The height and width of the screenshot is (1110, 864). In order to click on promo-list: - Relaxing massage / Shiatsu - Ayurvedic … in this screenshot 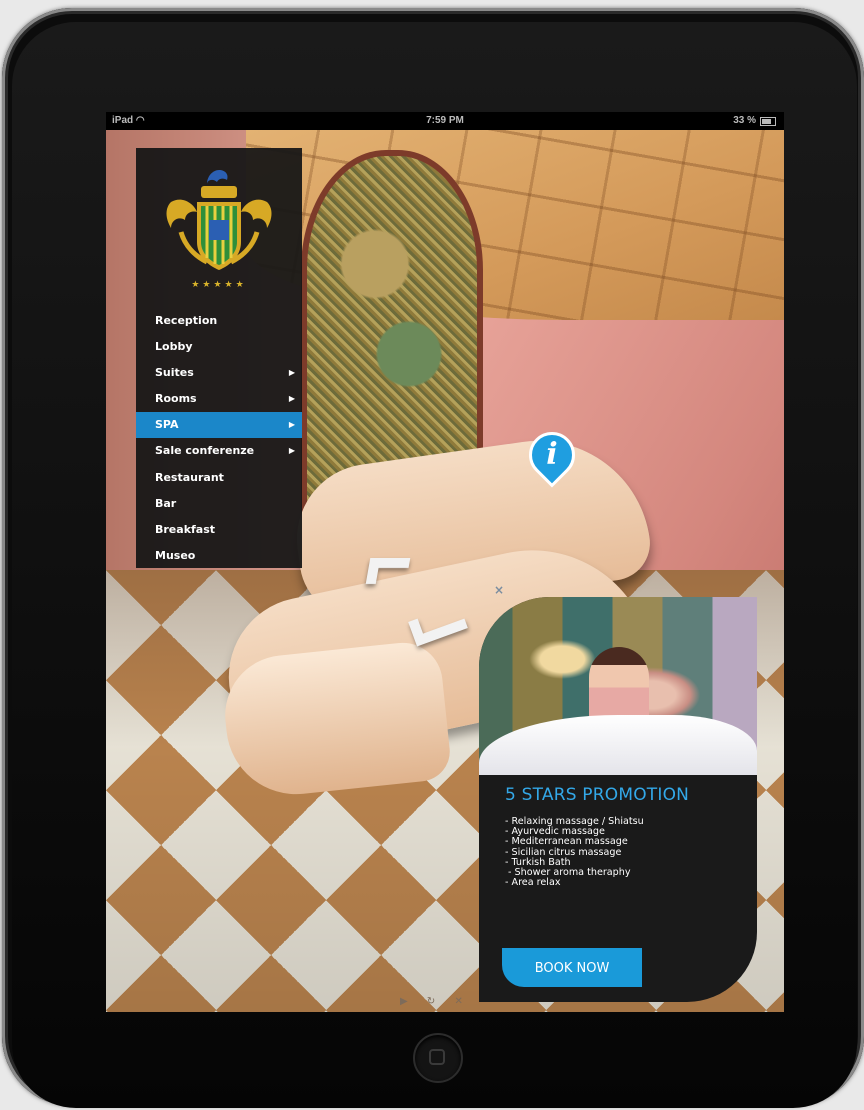, I will do `click(574, 852)`.